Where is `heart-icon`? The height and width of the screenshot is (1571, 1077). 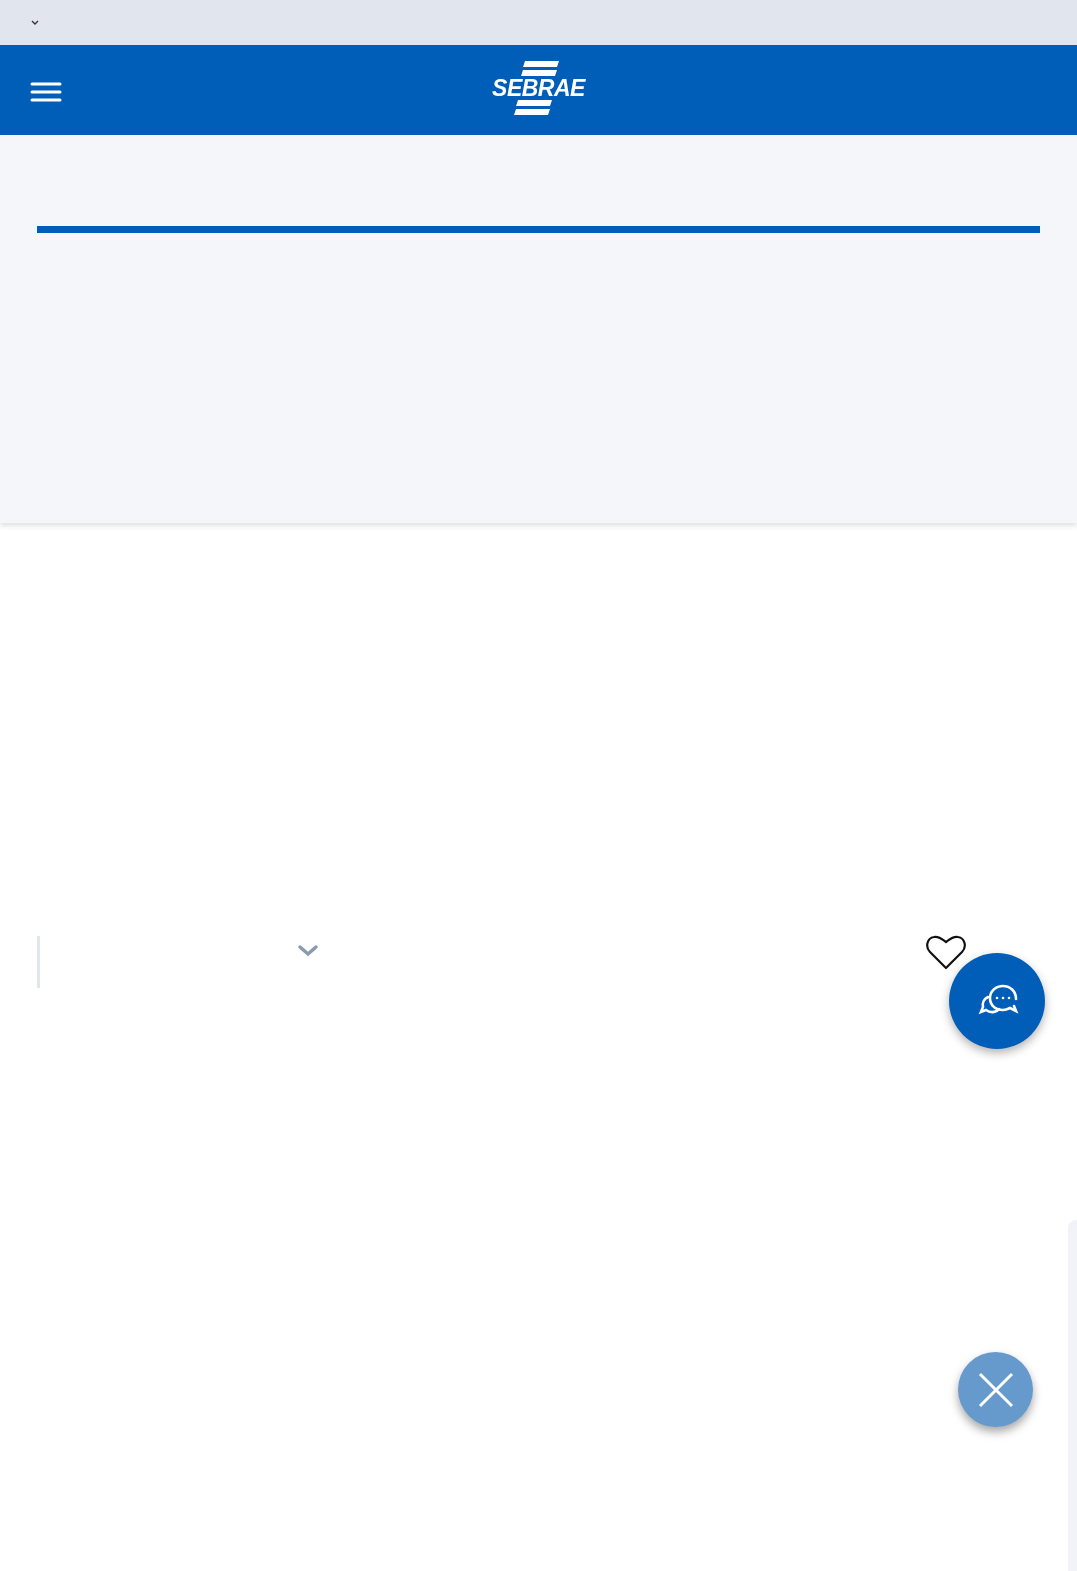
heart-icon is located at coordinates (946, 952).